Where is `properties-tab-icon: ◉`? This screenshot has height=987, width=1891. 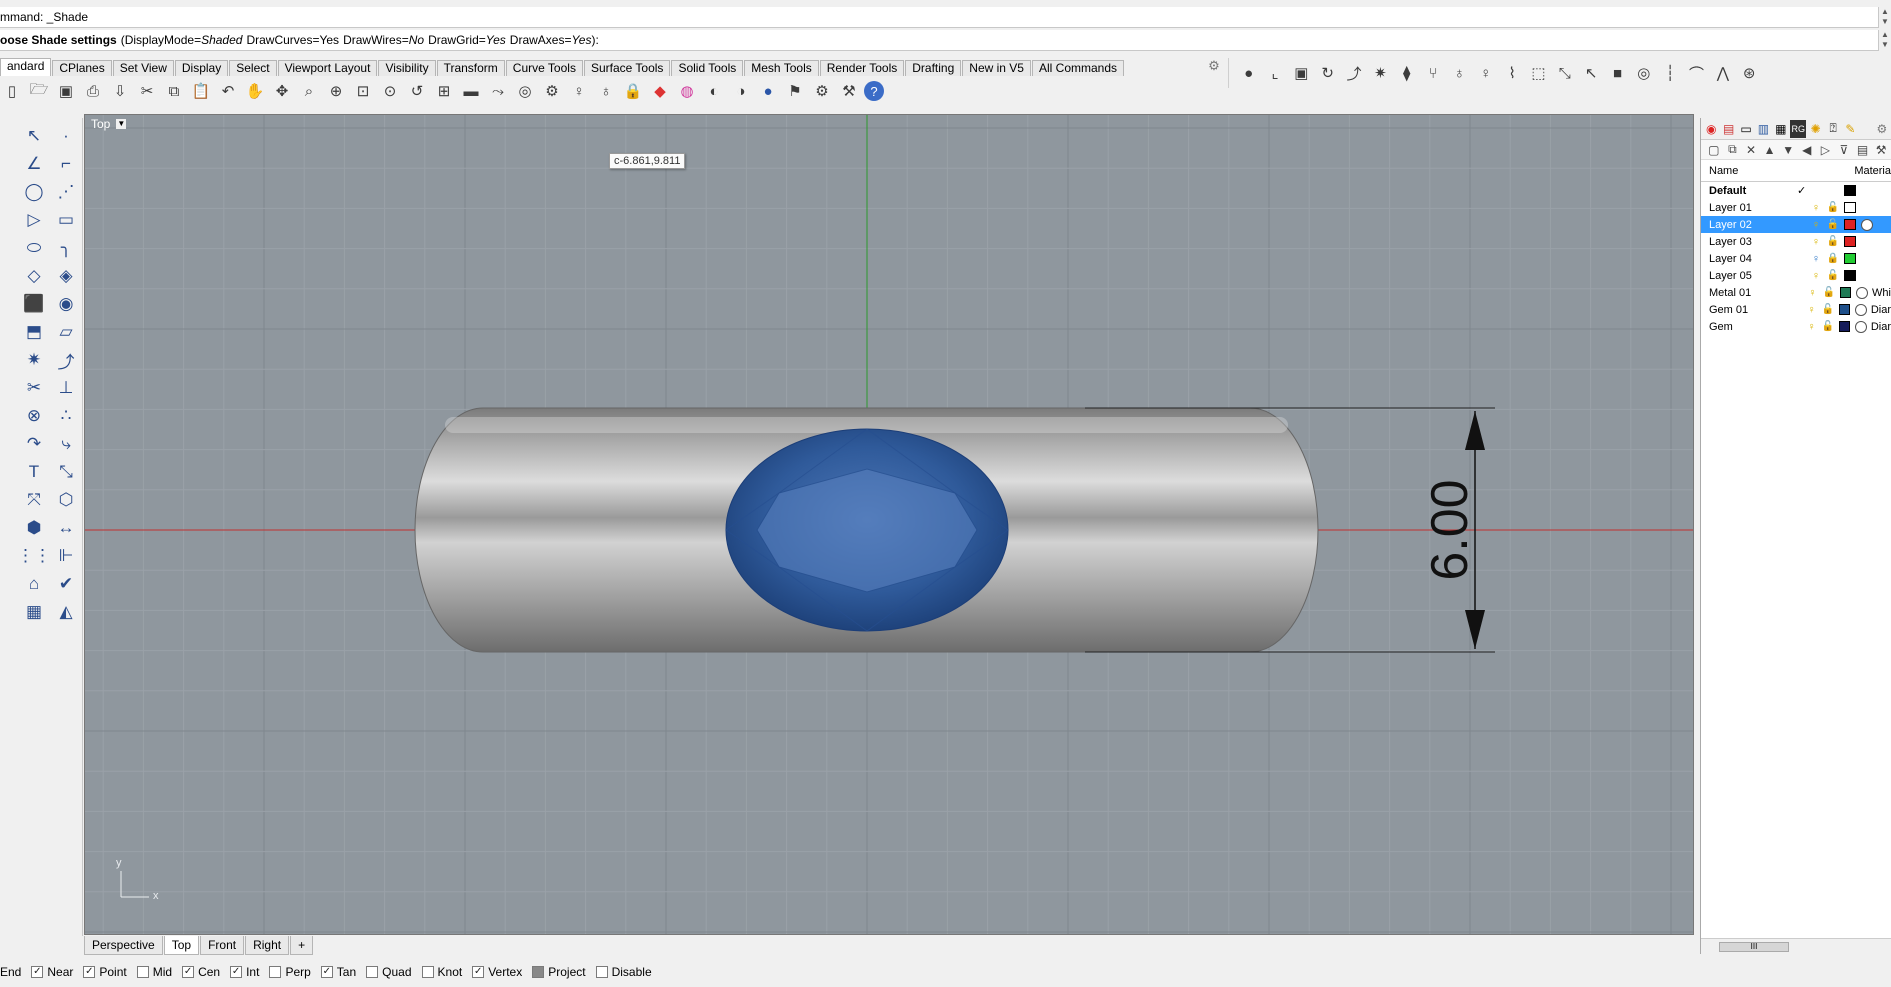 properties-tab-icon: ◉ is located at coordinates (1711, 129).